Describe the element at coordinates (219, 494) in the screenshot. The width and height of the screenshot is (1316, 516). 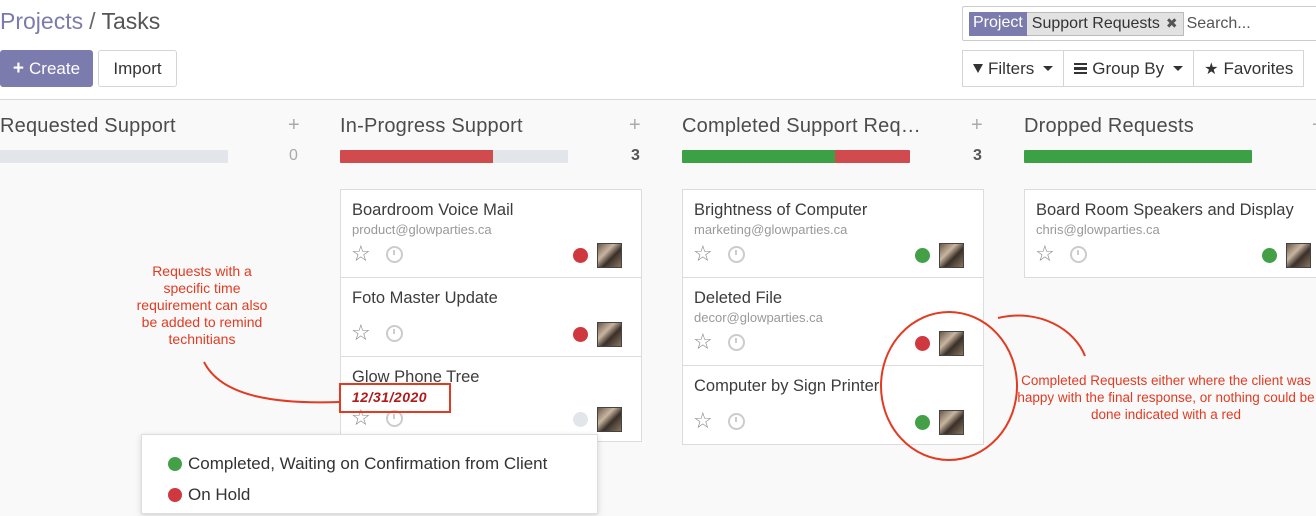
I see `legend-label: On Hold` at that location.